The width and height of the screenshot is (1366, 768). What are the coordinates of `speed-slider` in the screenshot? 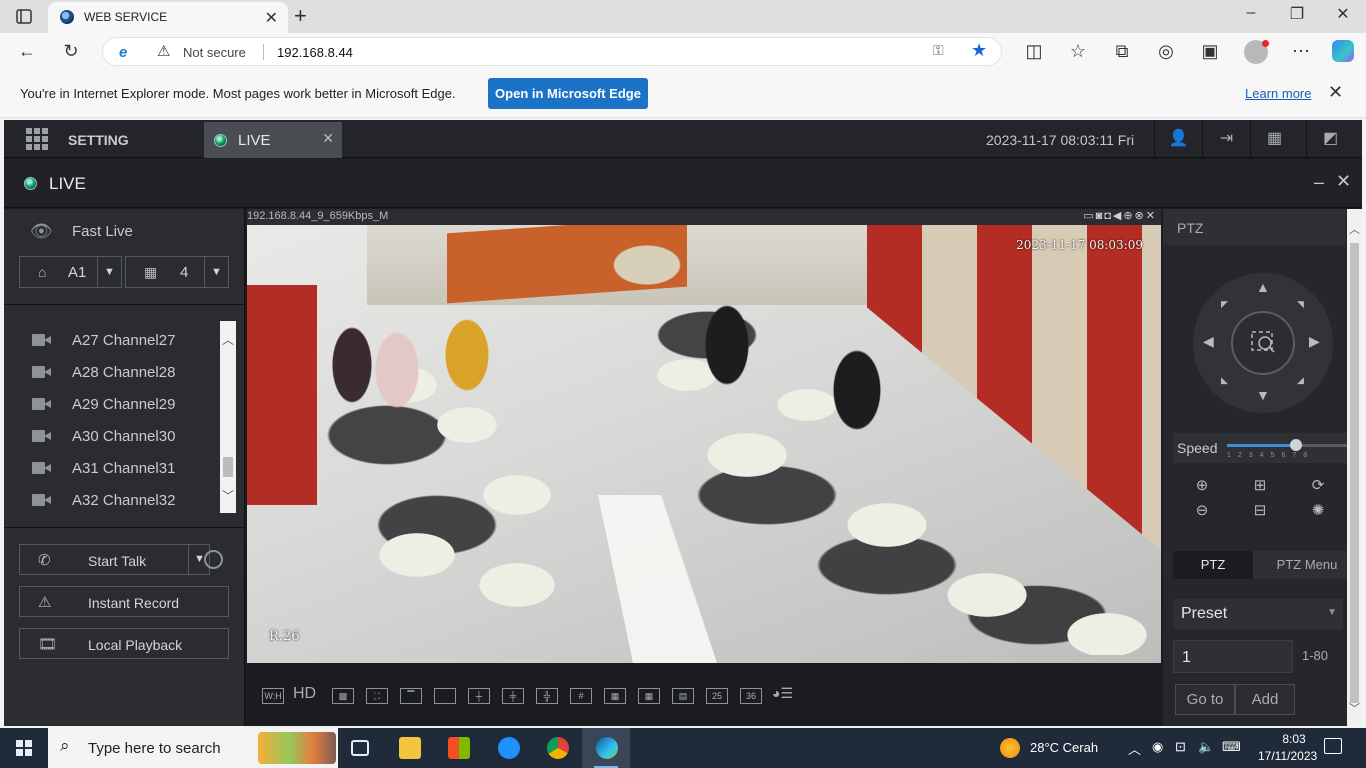 It's located at (1287, 445).